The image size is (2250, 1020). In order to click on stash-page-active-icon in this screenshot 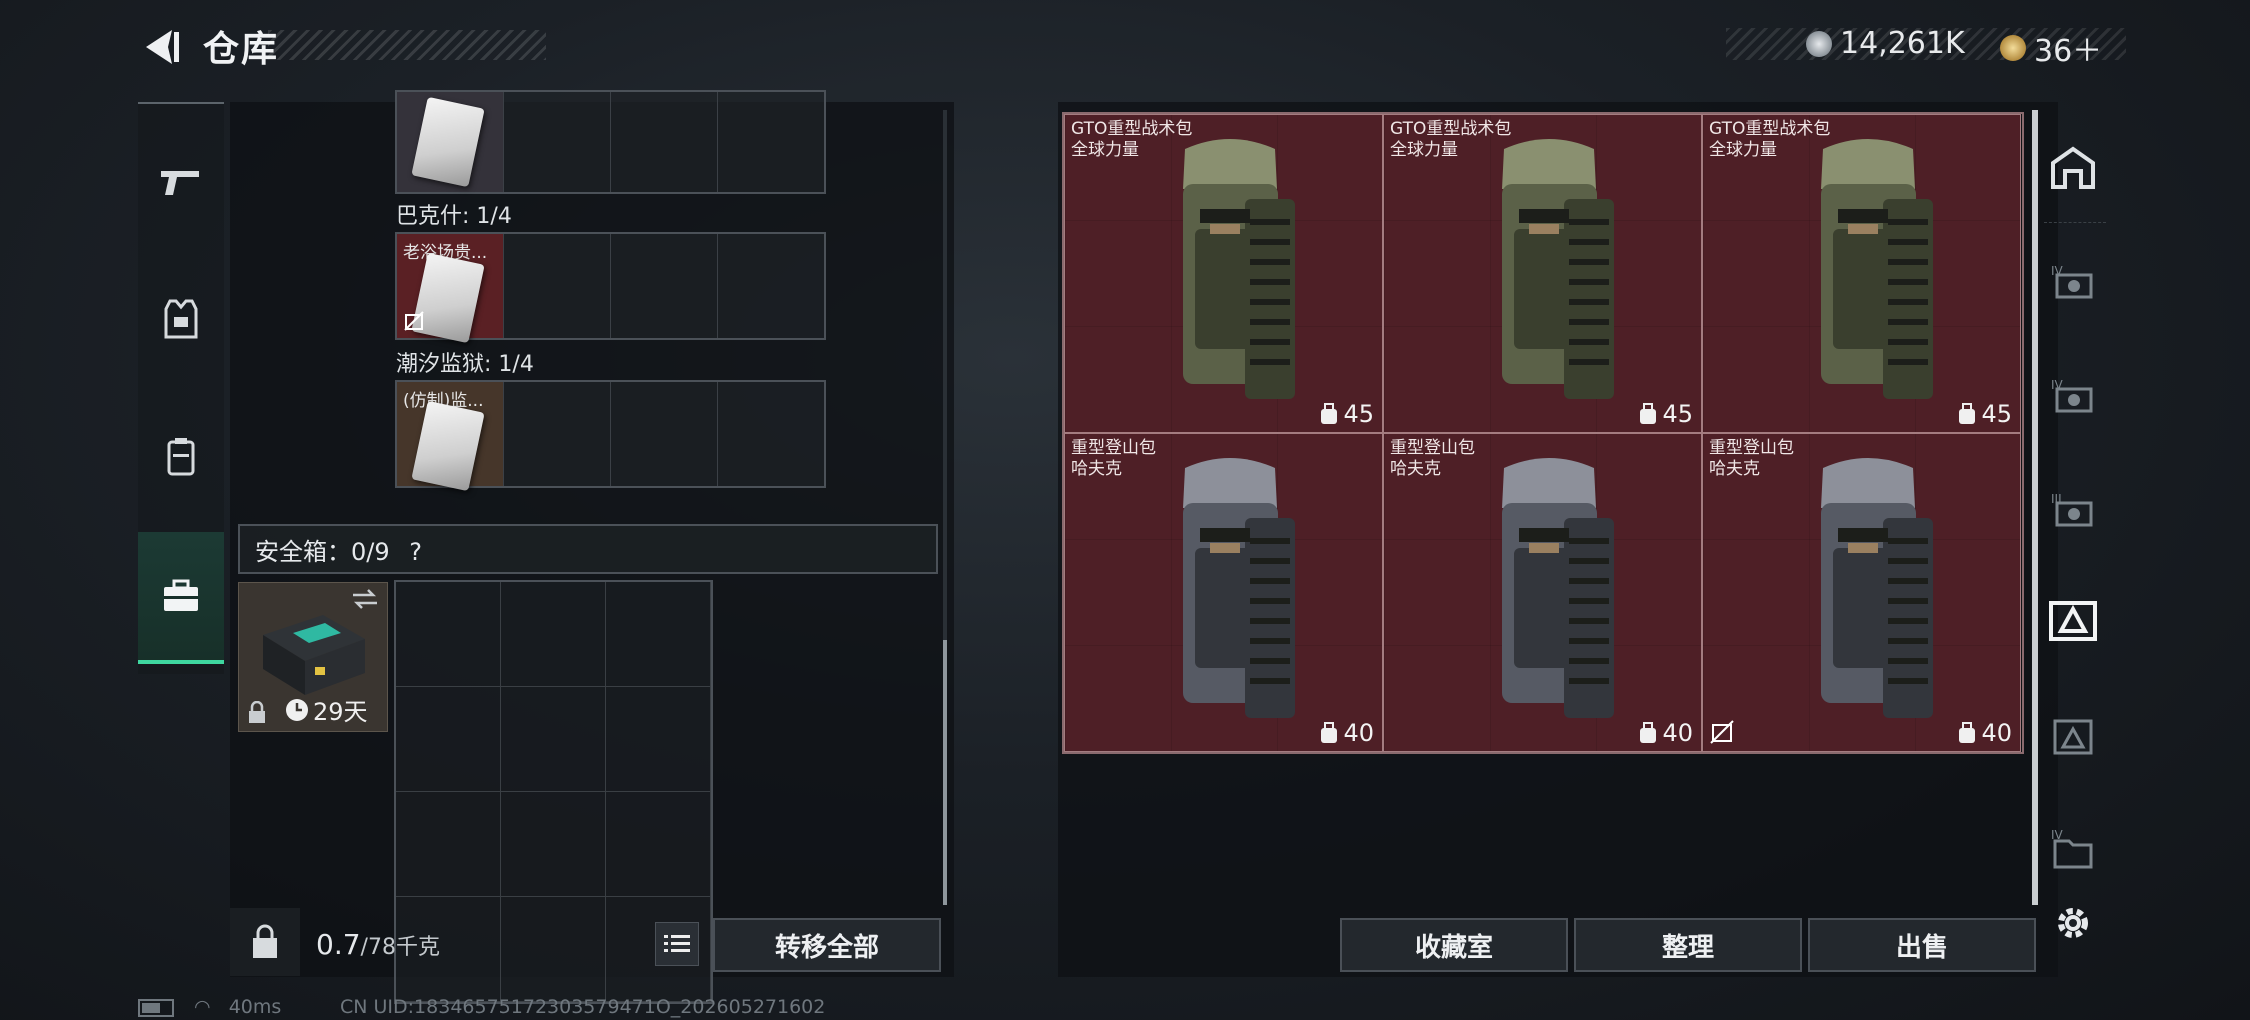, I will do `click(2073, 621)`.